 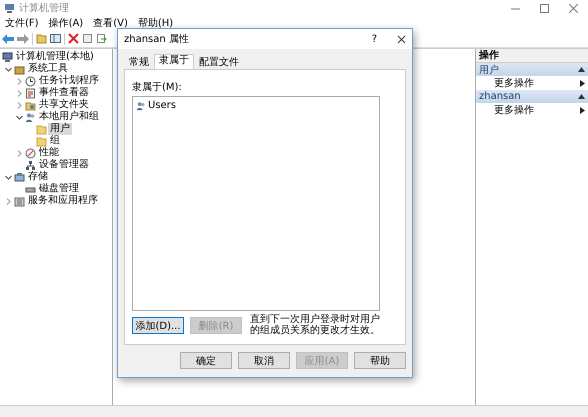 I want to click on tree-item: 设备管理器, so click(x=64, y=165).